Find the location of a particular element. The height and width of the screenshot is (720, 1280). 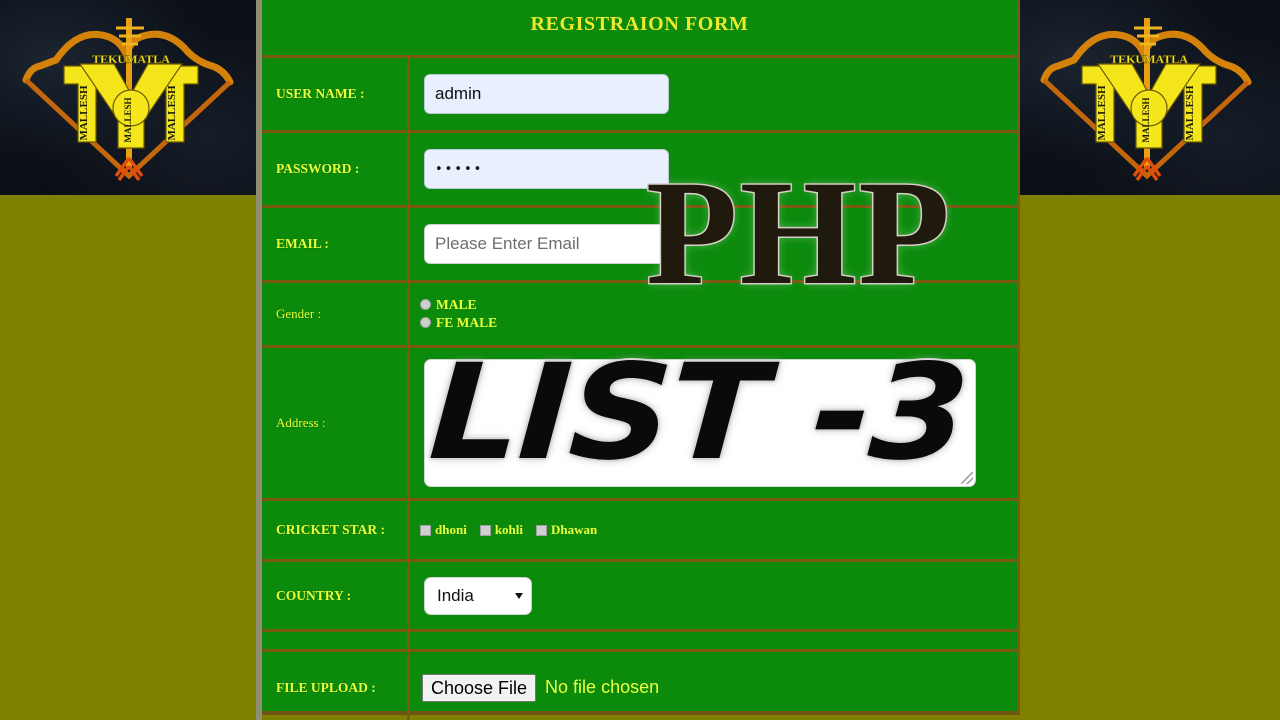

address-textarea is located at coordinates (700, 423).